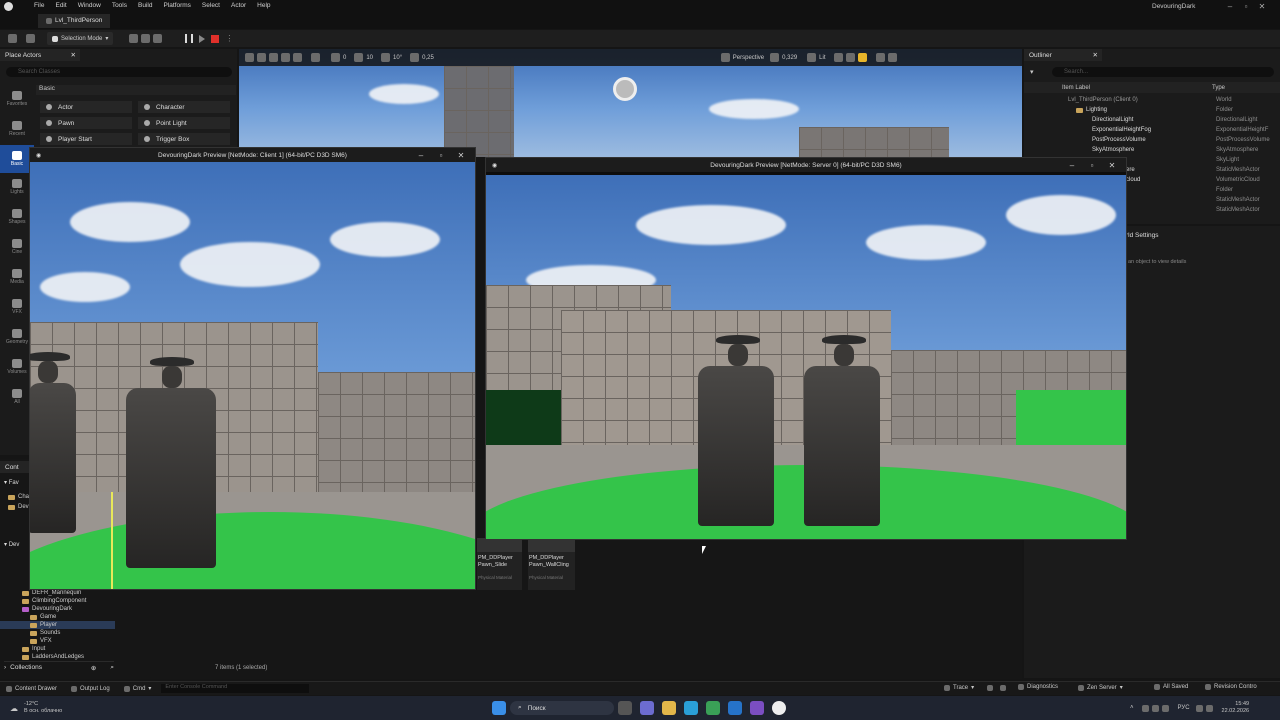  I want to click on player-start-item: Player Start, so click(86, 139).